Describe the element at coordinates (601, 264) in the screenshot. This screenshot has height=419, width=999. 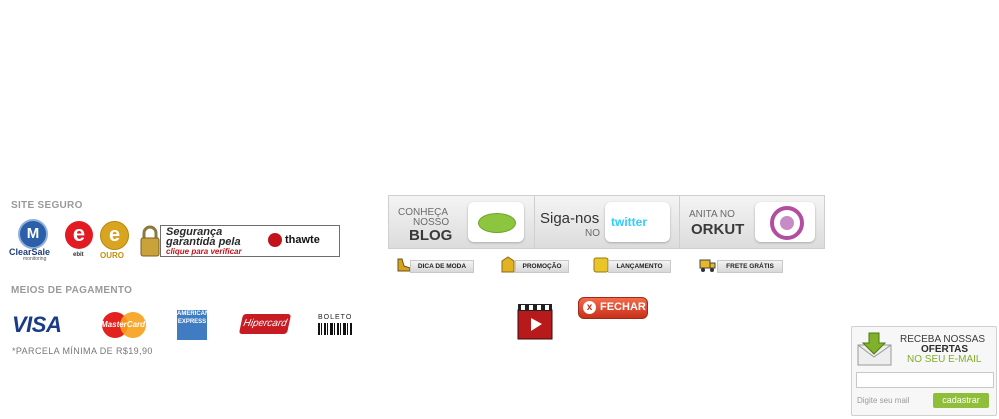
I see `new-star-icon` at that location.